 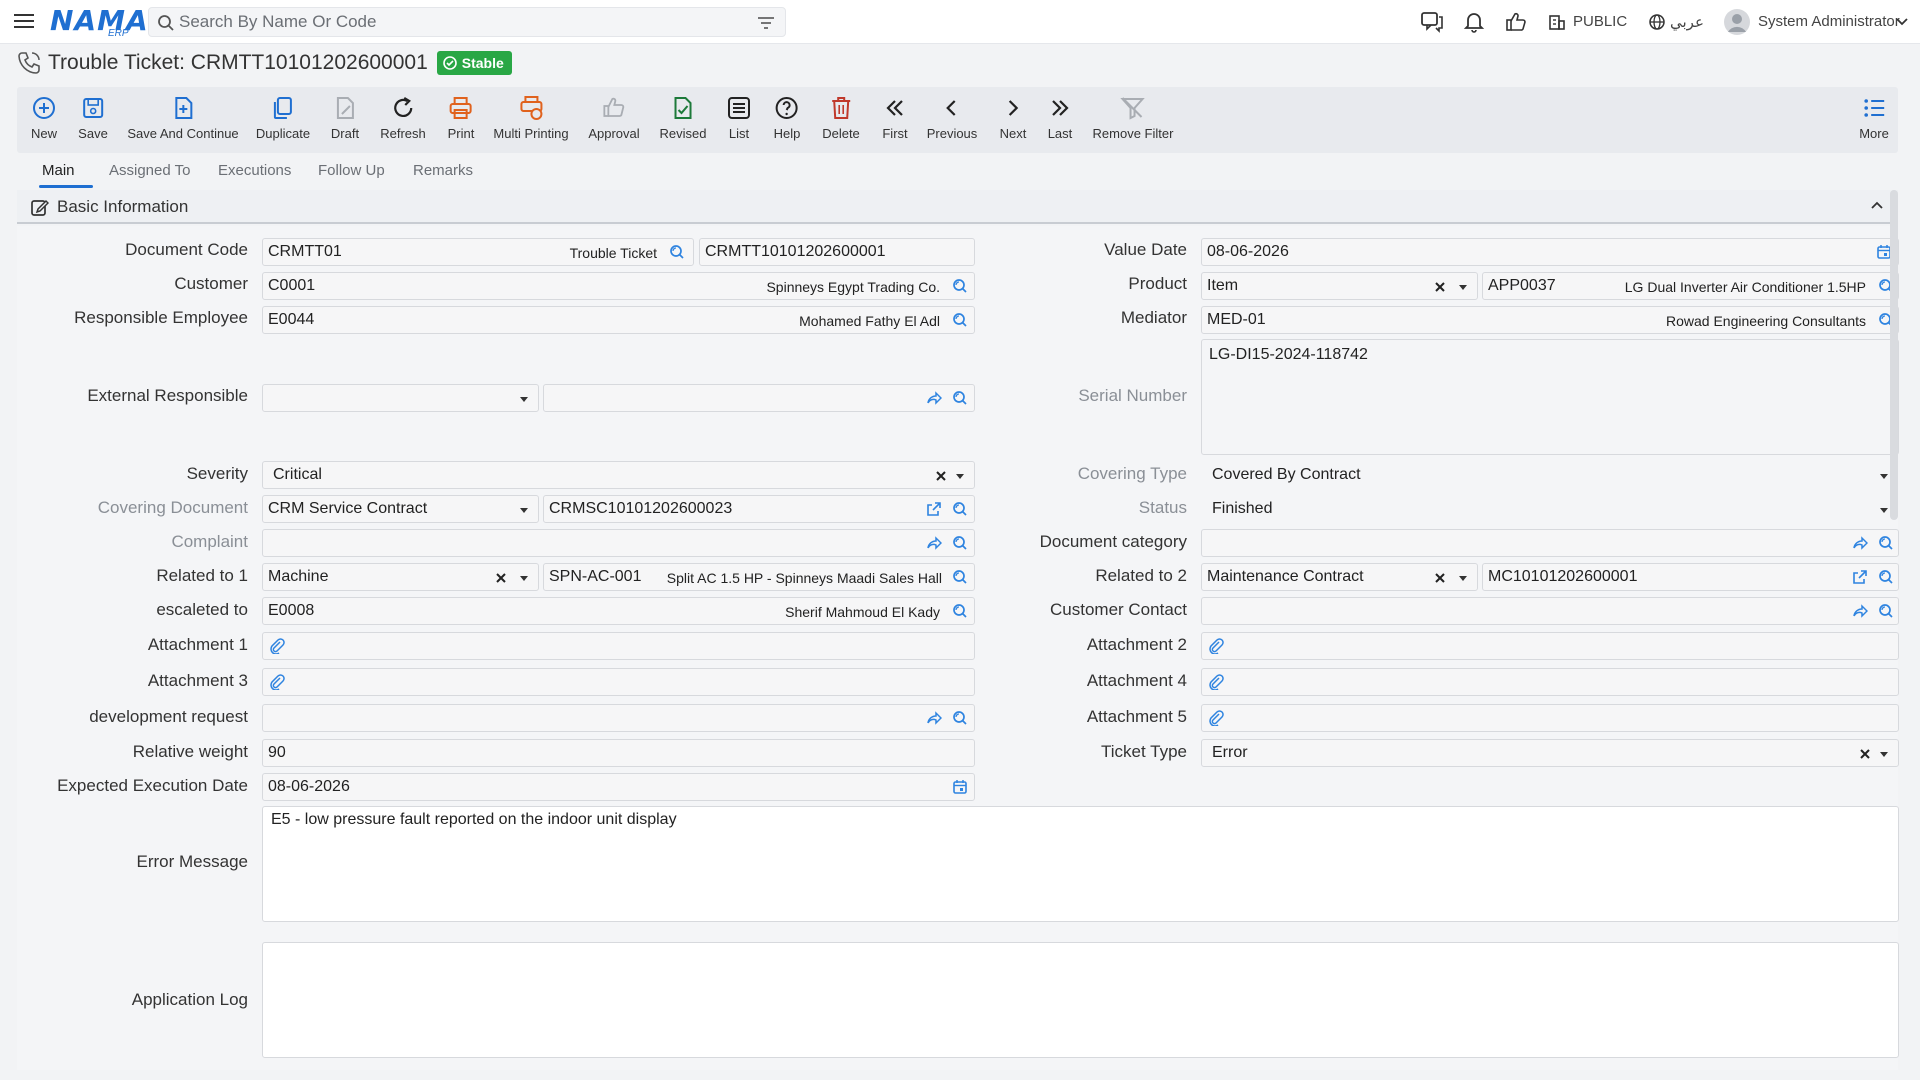 I want to click on previous-button: Previous, so click(x=952, y=118).